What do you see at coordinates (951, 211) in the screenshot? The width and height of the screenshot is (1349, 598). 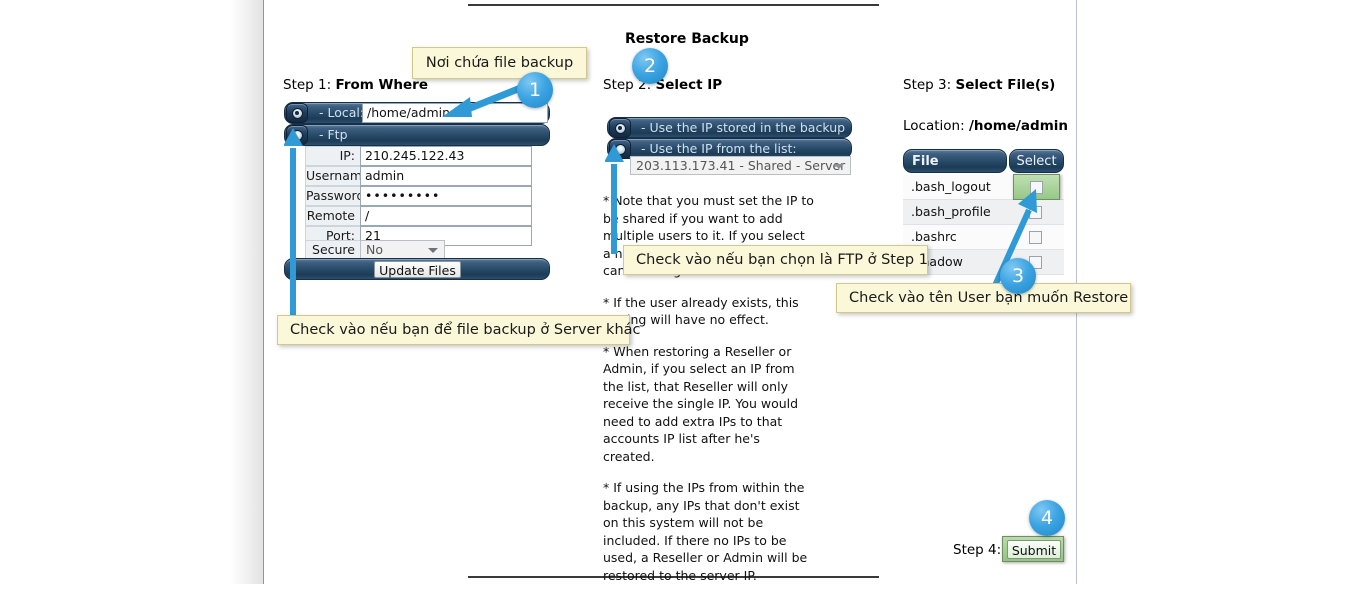 I see `file-name: .bash_profile` at bounding box center [951, 211].